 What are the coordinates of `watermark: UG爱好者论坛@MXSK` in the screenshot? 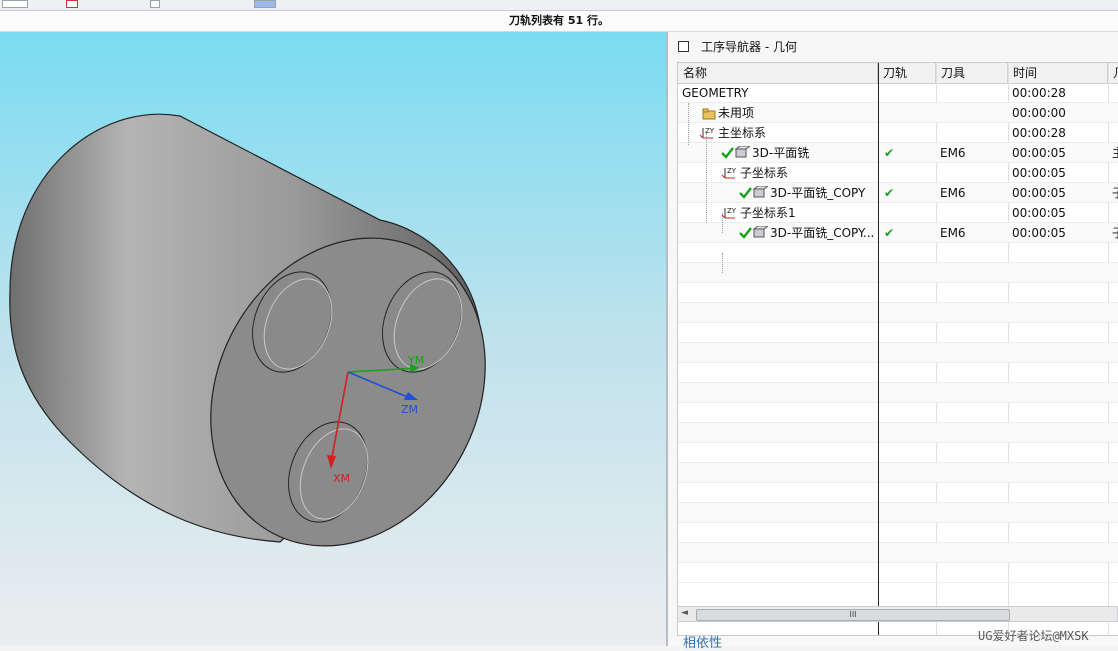 It's located at (1033, 636).